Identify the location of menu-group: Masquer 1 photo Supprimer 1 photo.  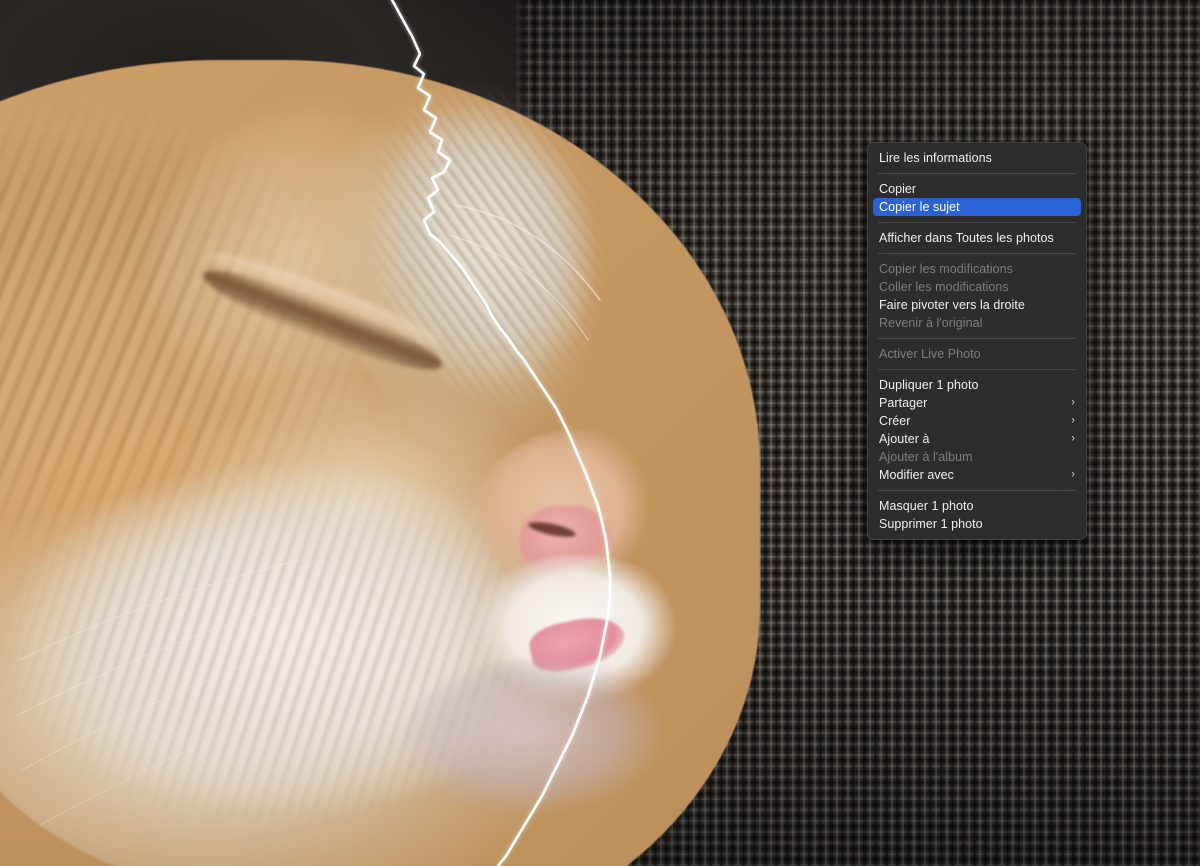
(977, 515).